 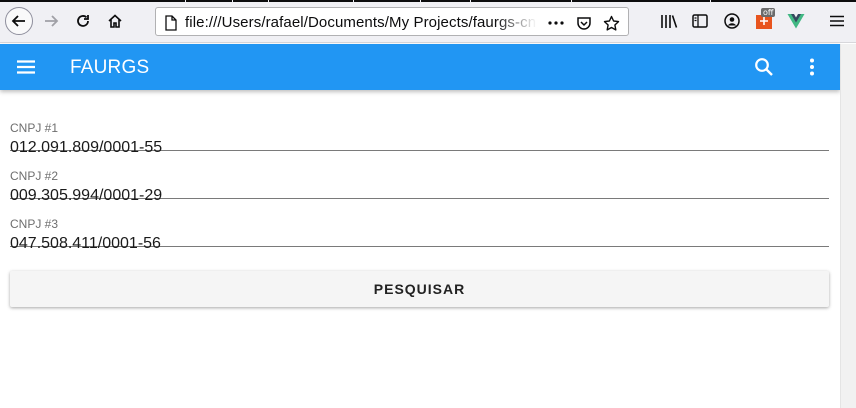 What do you see at coordinates (848, 226) in the screenshot?
I see `scrollbar` at bounding box center [848, 226].